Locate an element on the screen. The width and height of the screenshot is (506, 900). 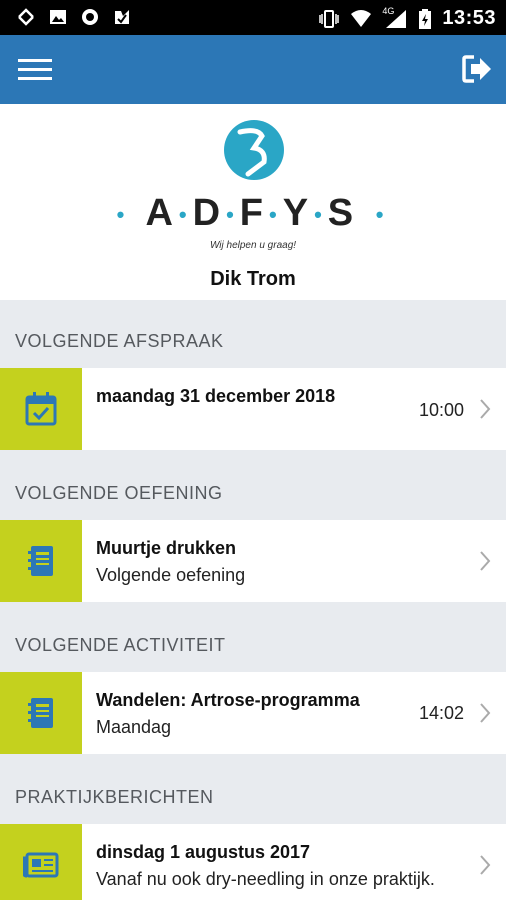
hamburger-icon is located at coordinates (35, 69).